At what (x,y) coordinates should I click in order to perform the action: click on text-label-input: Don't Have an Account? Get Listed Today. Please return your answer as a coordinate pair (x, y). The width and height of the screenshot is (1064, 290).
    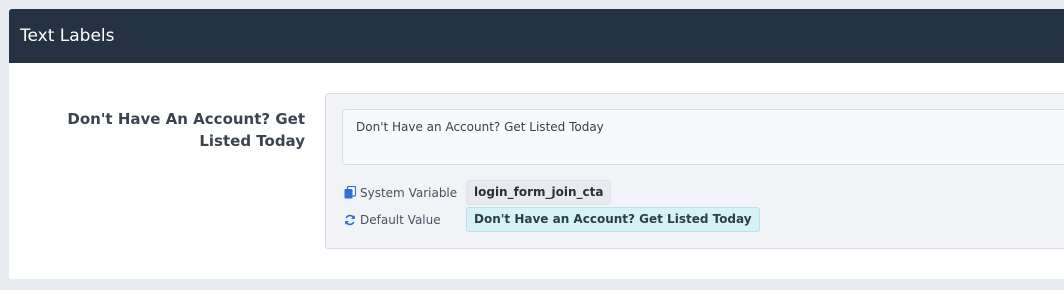
    Looking at the image, I should click on (703, 137).